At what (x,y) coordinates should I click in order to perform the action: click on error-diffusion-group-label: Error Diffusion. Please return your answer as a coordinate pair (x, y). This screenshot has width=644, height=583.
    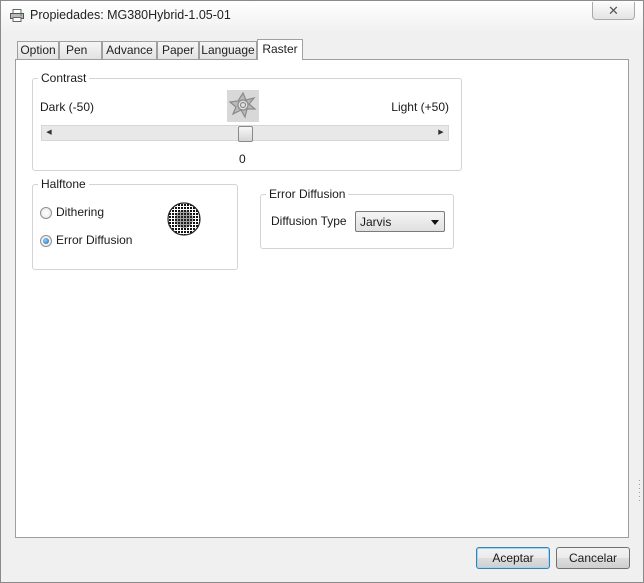
    Looking at the image, I should click on (307, 194).